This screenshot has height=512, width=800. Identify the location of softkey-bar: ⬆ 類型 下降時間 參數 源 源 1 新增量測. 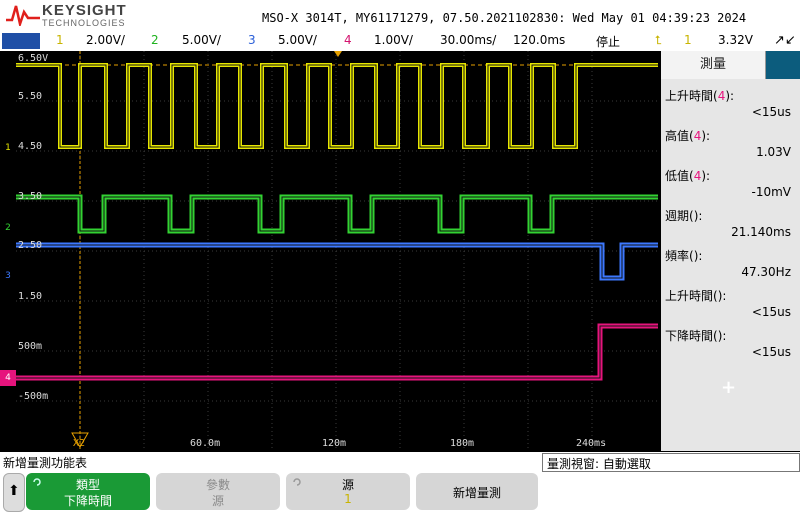
(400, 492).